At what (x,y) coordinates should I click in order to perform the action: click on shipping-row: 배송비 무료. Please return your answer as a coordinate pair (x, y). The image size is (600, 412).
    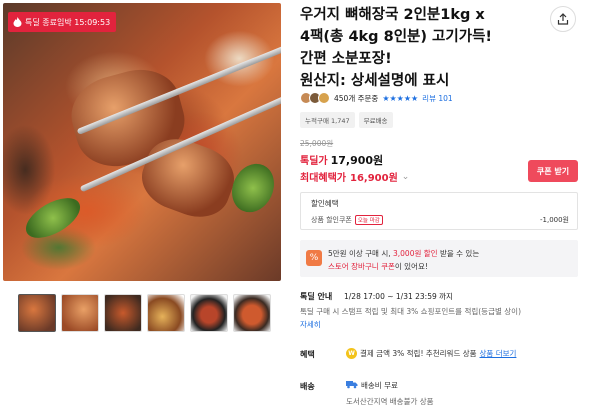
    Looking at the image, I should click on (372, 385).